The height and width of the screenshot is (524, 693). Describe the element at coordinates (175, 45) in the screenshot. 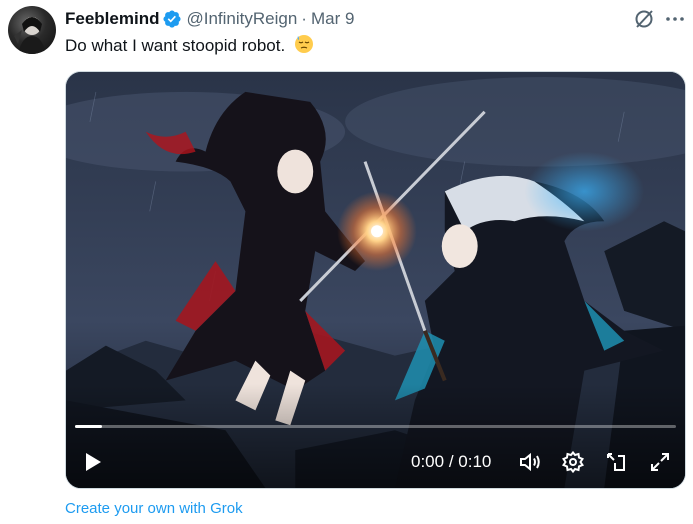

I see `tweet-body: Do what I want stoopid robot.` at that location.